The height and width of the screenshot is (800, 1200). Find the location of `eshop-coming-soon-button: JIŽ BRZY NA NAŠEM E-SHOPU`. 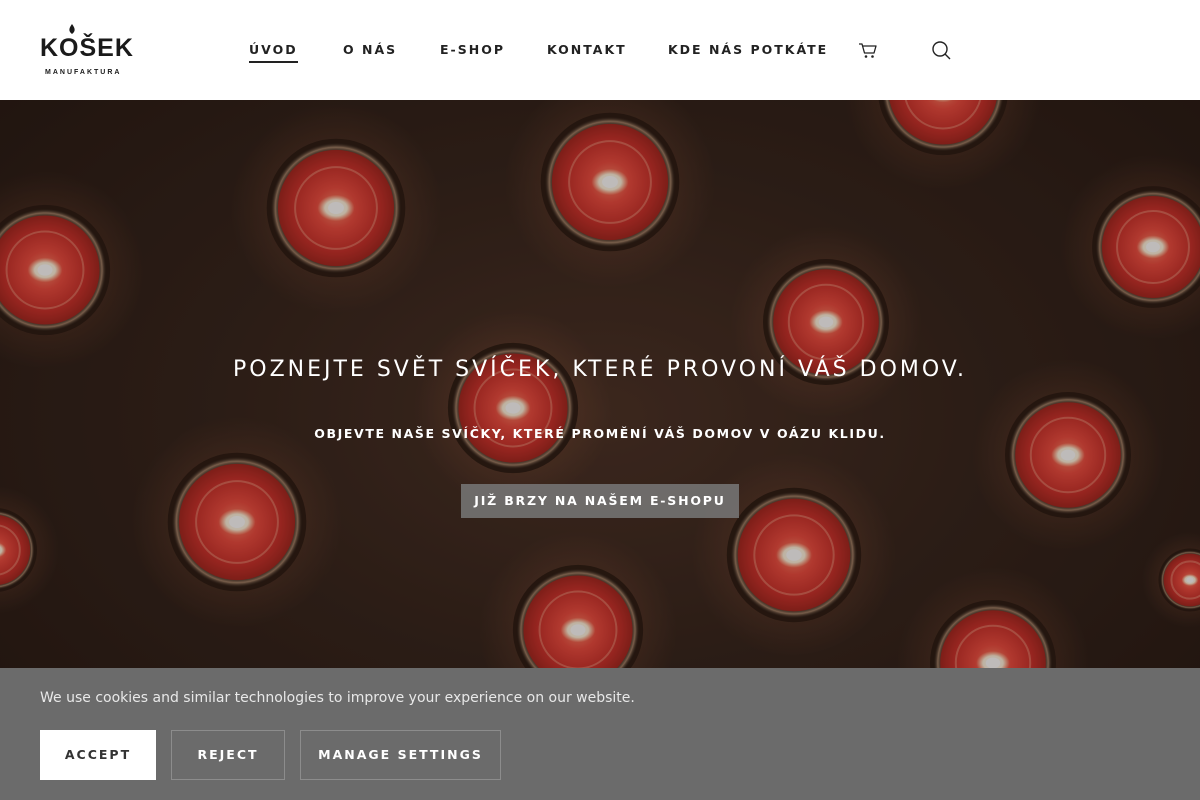

eshop-coming-soon-button: JIŽ BRZY NA NAŠEM E-SHOPU is located at coordinates (600, 501).